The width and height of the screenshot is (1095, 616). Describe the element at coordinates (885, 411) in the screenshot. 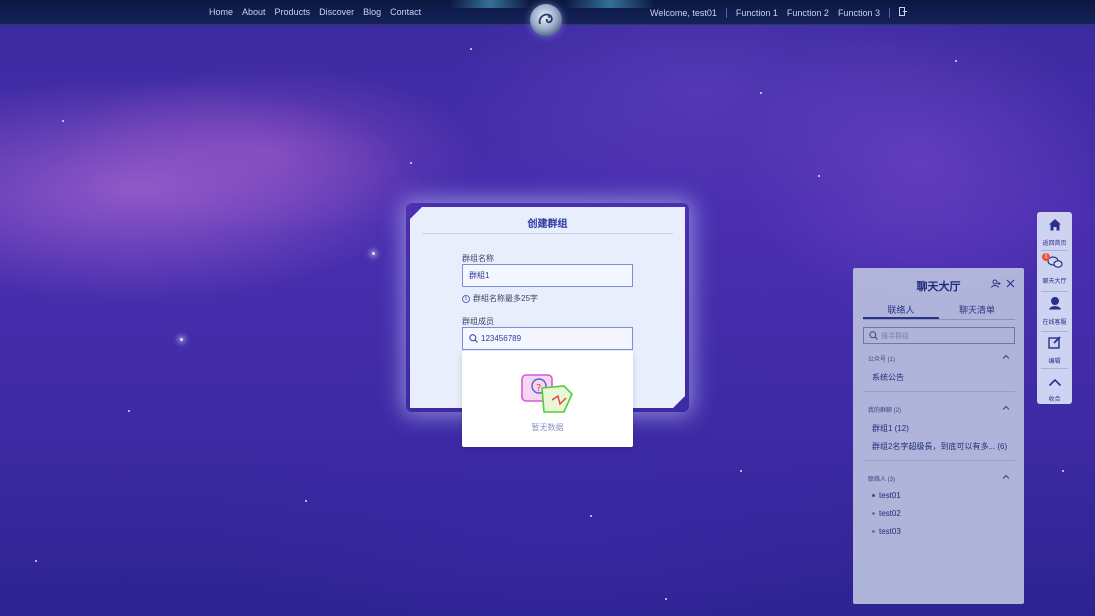

I see `groups-section-title: 我的群聊 (2)` at that location.